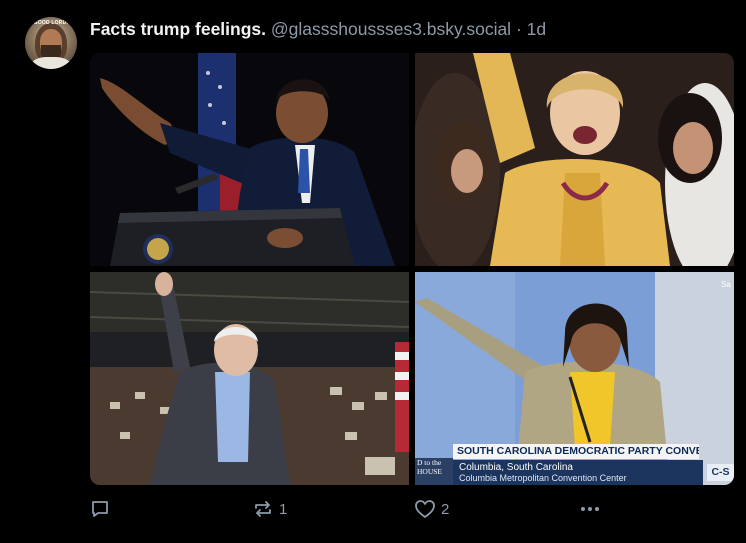 Image resolution: width=746 pixels, height=543 pixels. Describe the element at coordinates (434, 471) in the screenshot. I see `side-caption: D to the HOUSE` at that location.